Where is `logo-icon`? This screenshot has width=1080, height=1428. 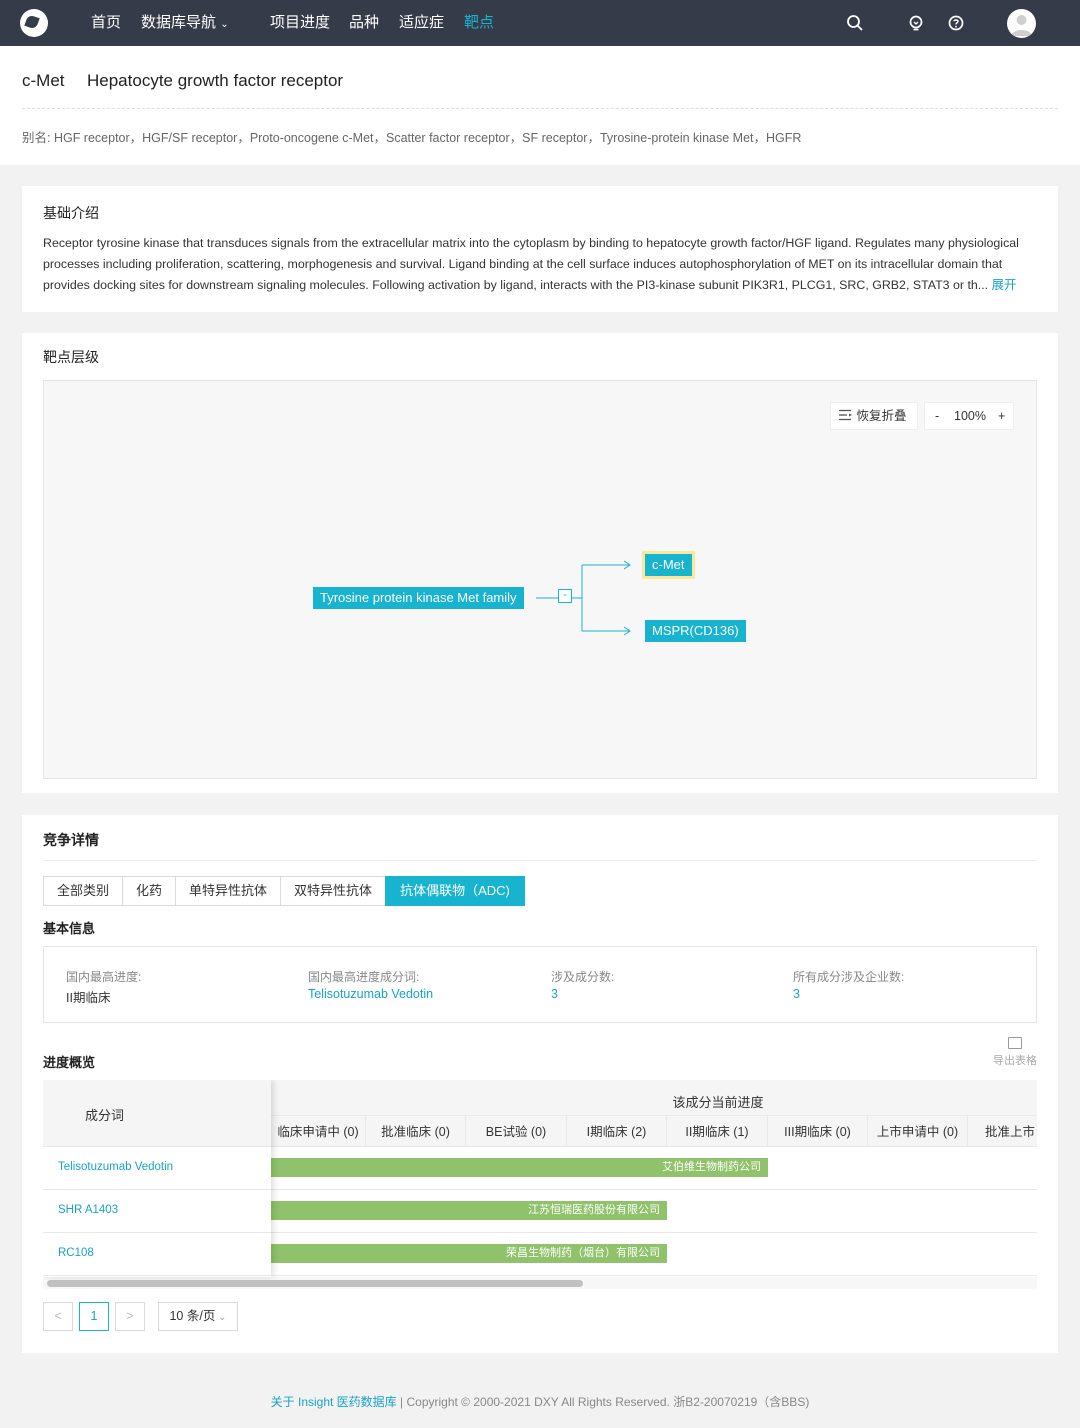
logo-icon is located at coordinates (34, 23).